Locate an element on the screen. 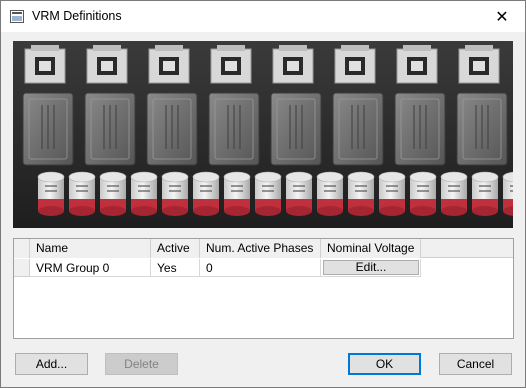  cell-active: Yes is located at coordinates (175, 268).